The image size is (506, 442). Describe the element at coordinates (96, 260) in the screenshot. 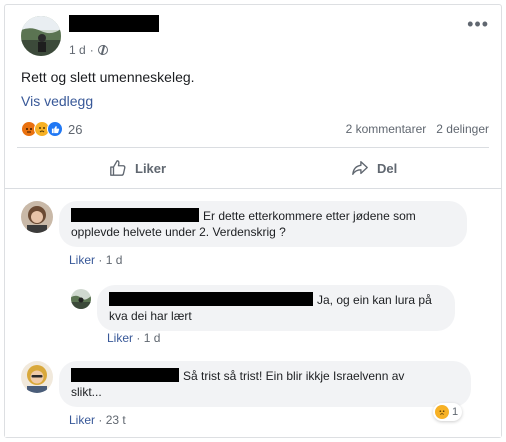

I see `comment-actions: Liker · 1 d` at that location.